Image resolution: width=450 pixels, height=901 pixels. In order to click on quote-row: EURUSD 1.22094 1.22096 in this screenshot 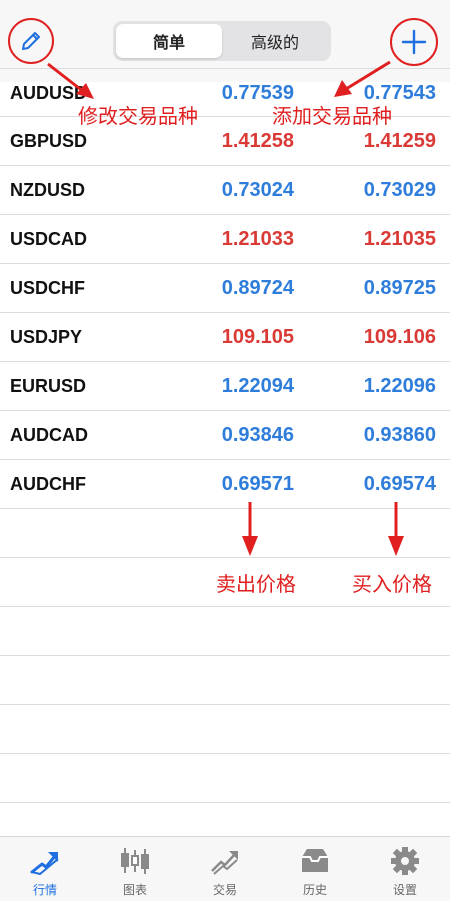, I will do `click(225, 386)`.